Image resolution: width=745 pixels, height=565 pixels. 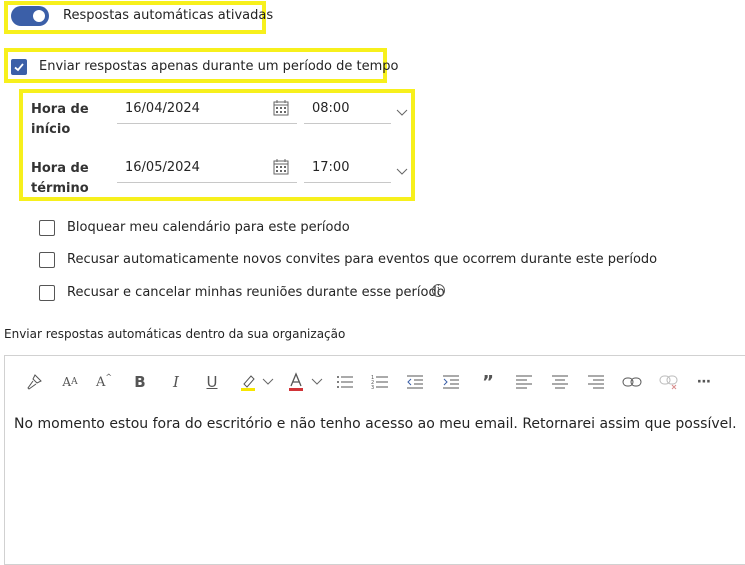 What do you see at coordinates (39, 16) in the screenshot?
I see `toggle-knob` at bounding box center [39, 16].